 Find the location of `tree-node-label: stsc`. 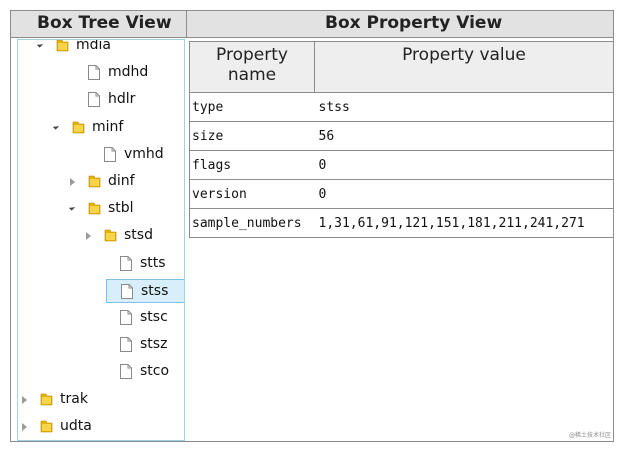

tree-node-label: stsc is located at coordinates (154, 317).